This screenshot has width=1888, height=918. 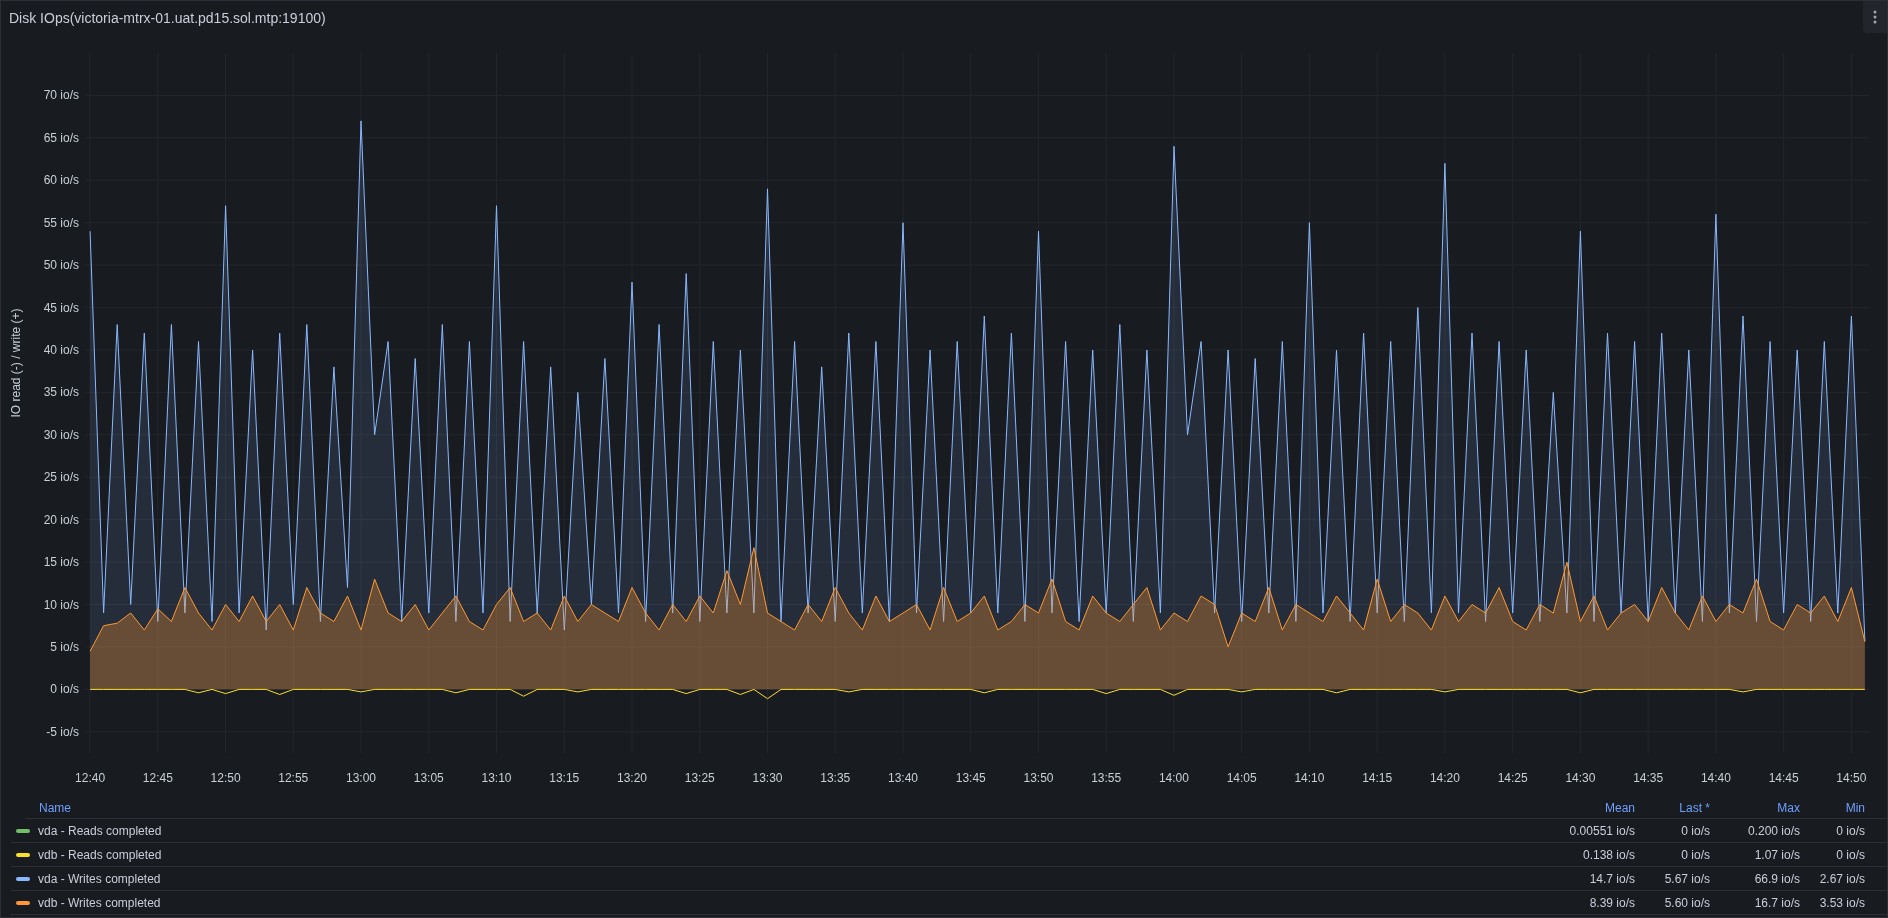 What do you see at coordinates (1841, 903) in the screenshot?
I see `table-cell-text: 3.53 io/s` at bounding box center [1841, 903].